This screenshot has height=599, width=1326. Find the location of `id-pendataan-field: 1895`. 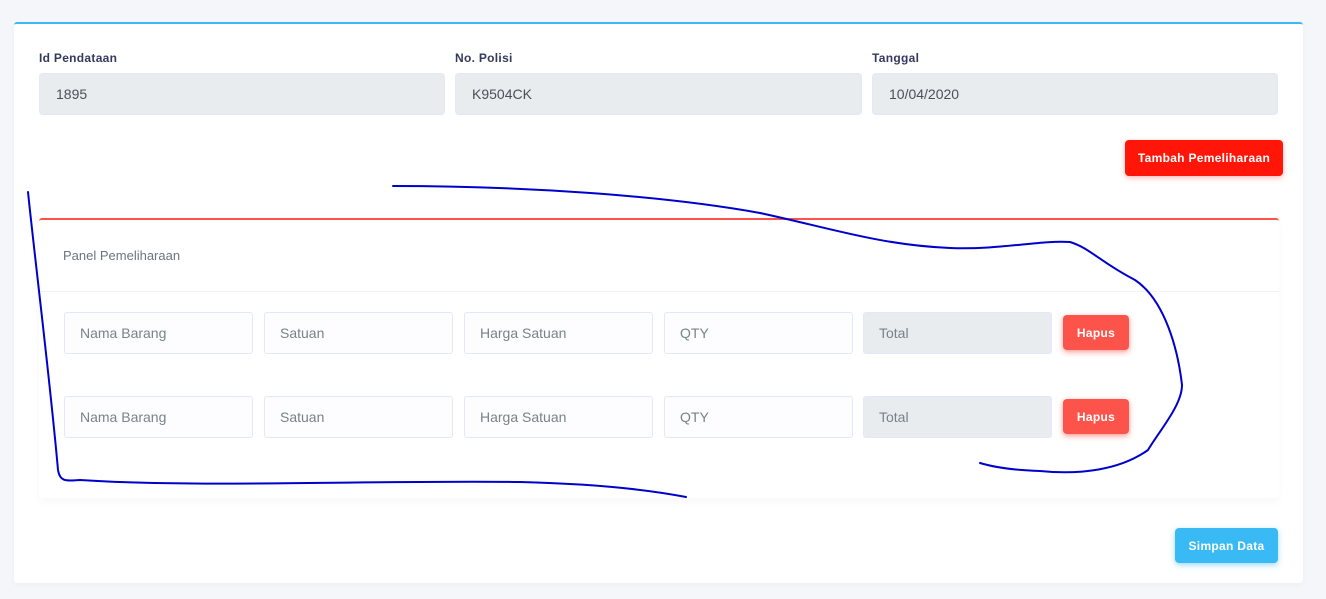

id-pendataan-field: 1895 is located at coordinates (242, 94).